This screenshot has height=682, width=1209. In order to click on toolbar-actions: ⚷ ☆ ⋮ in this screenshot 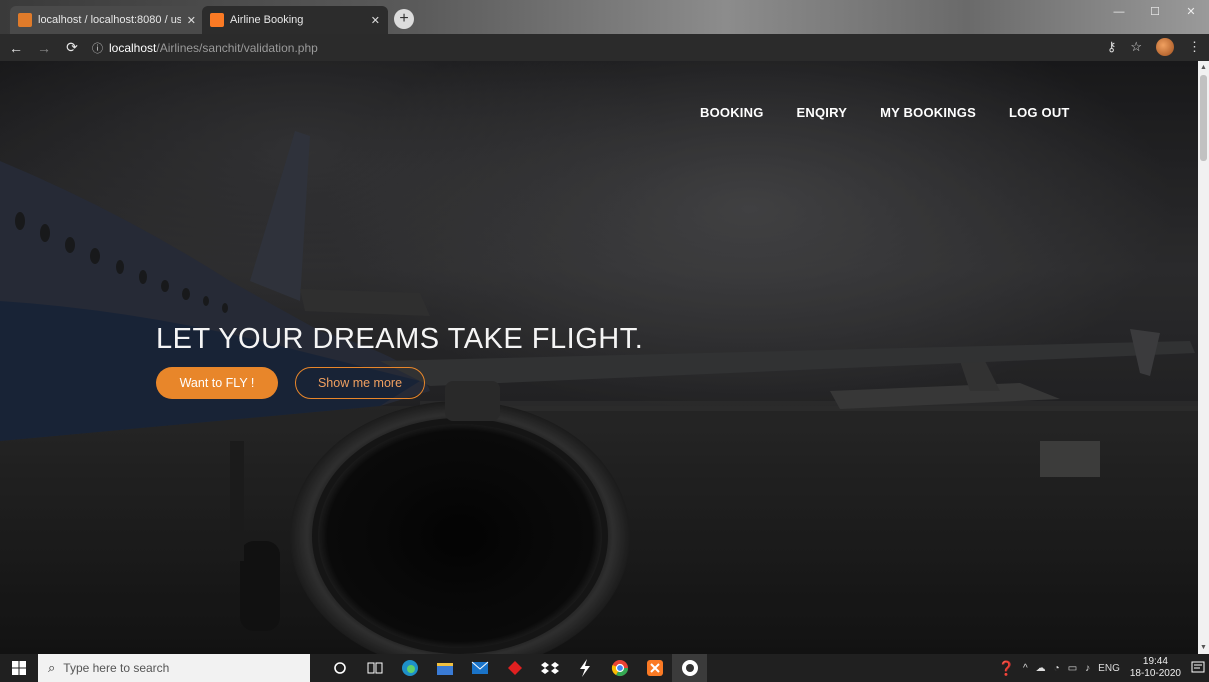, I will do `click(1154, 47)`.